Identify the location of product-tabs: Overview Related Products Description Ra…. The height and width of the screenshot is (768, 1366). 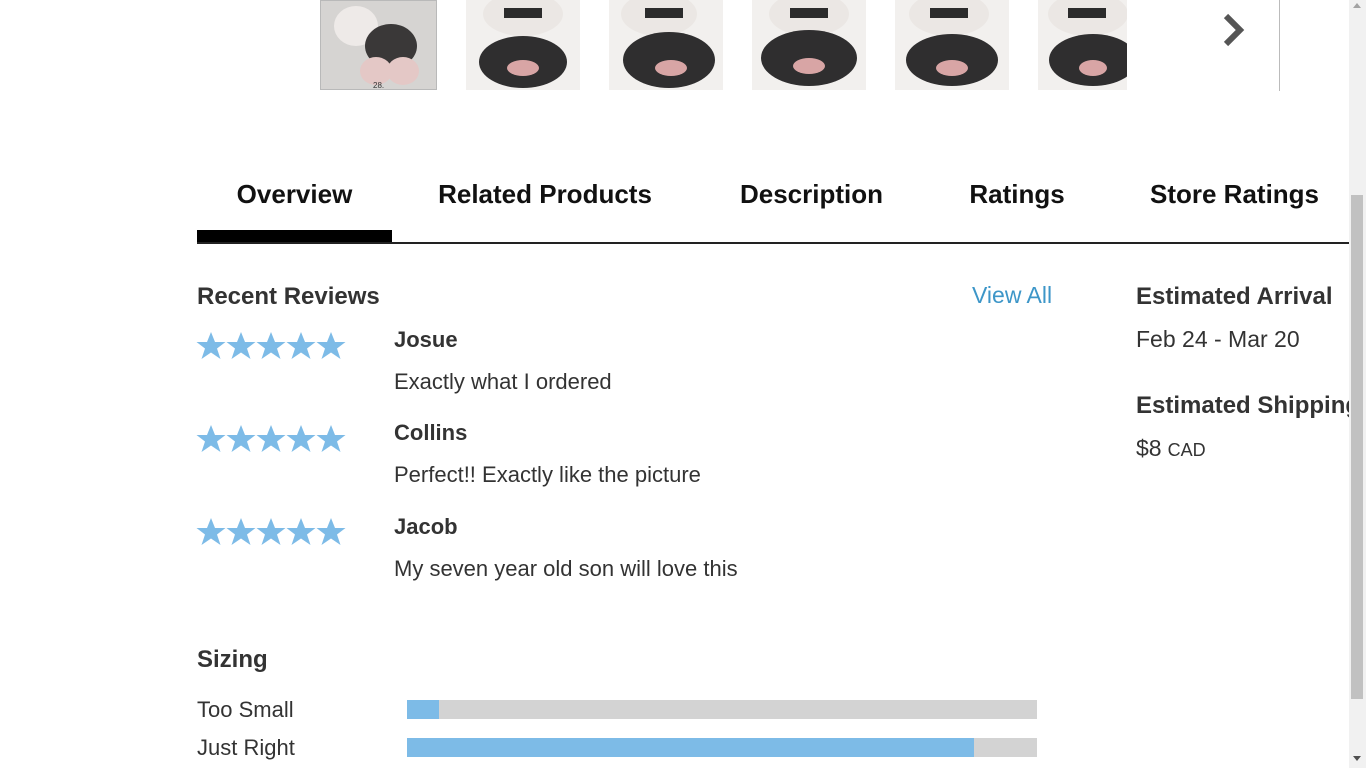
(773, 200).